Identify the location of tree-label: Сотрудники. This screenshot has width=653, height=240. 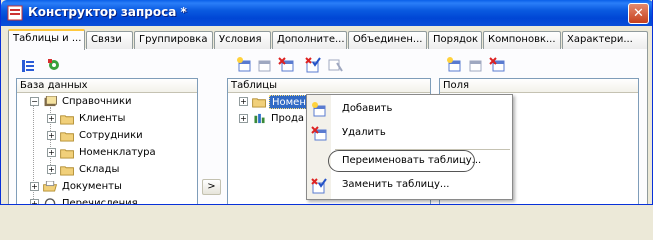
(111, 135).